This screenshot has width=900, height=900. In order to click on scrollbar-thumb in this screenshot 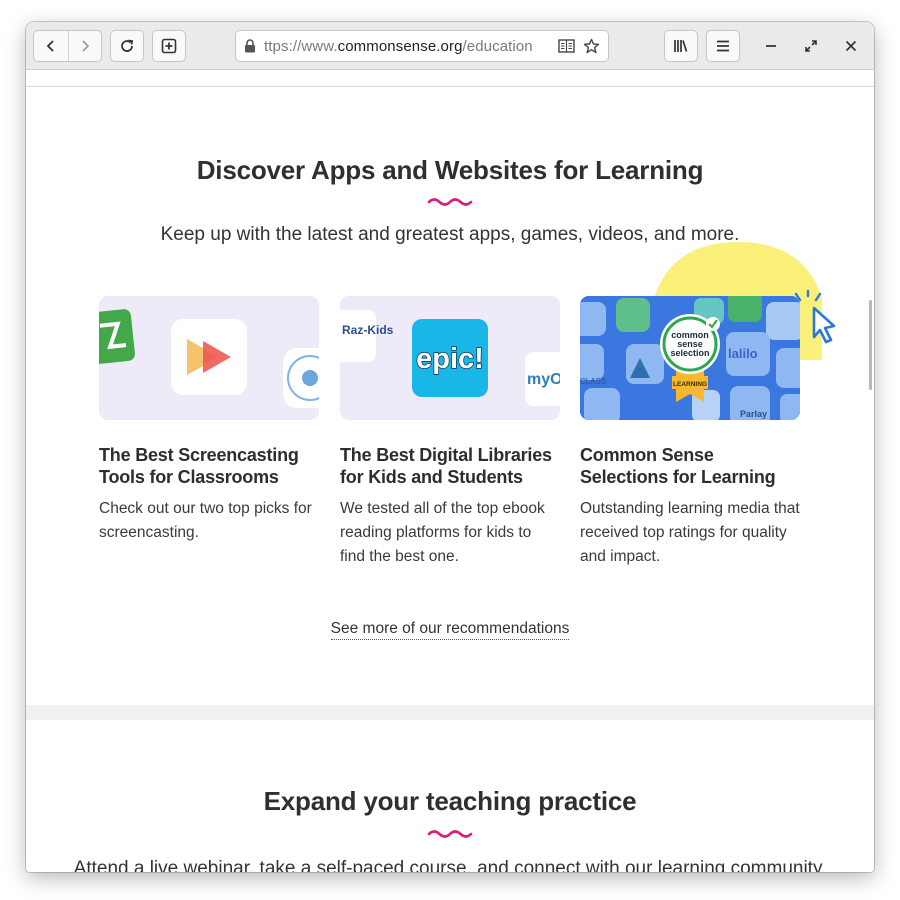, I will do `click(870, 345)`.